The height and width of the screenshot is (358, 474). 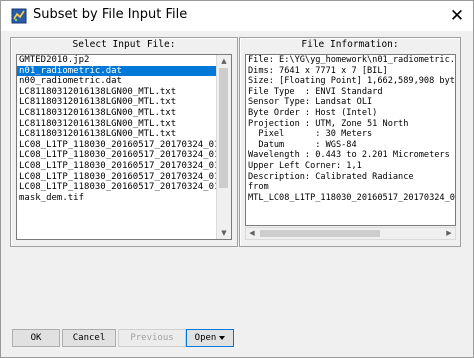 I want to click on previous-button: Previous, so click(x=152, y=338).